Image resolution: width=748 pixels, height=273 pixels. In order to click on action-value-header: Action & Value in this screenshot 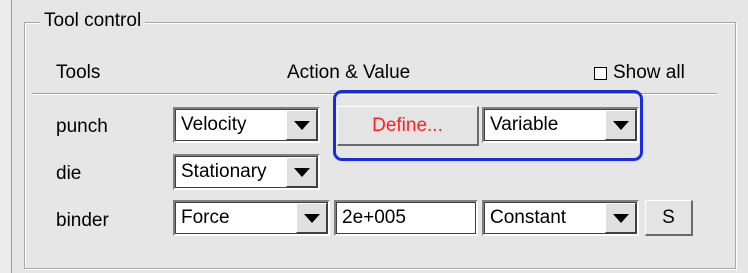, I will do `click(349, 72)`.